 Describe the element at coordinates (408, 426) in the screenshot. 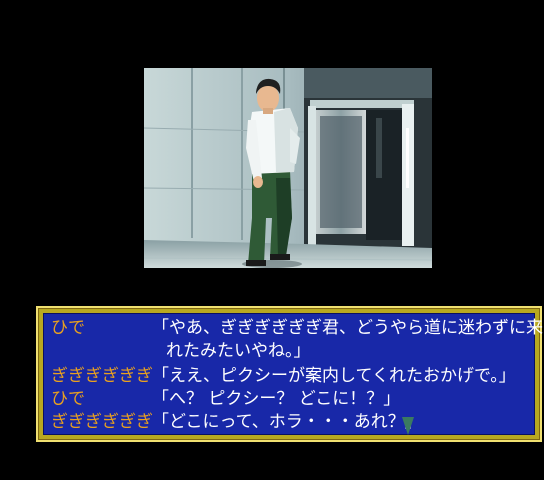

I see `triangle-down-icon` at that location.